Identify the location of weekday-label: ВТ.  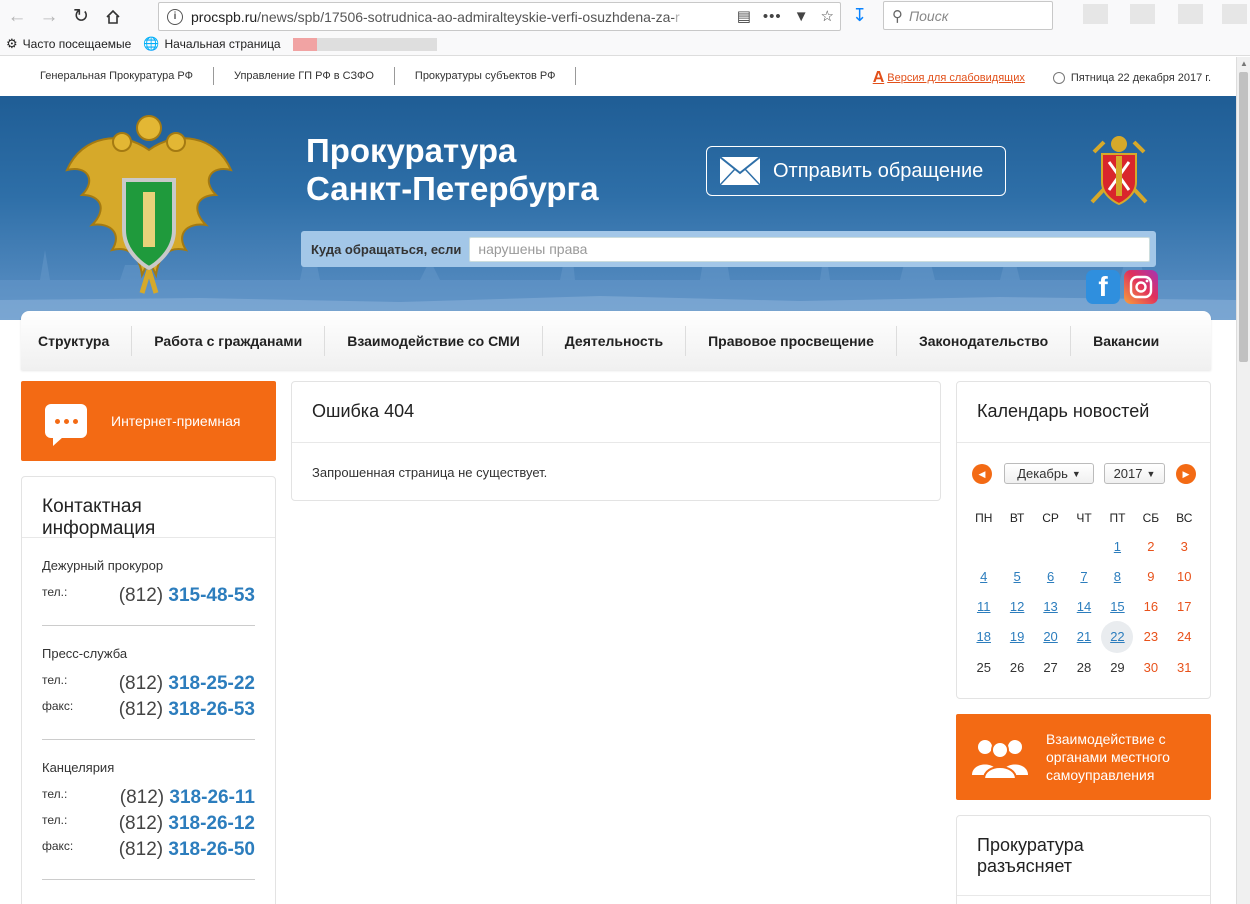
(1017, 518).